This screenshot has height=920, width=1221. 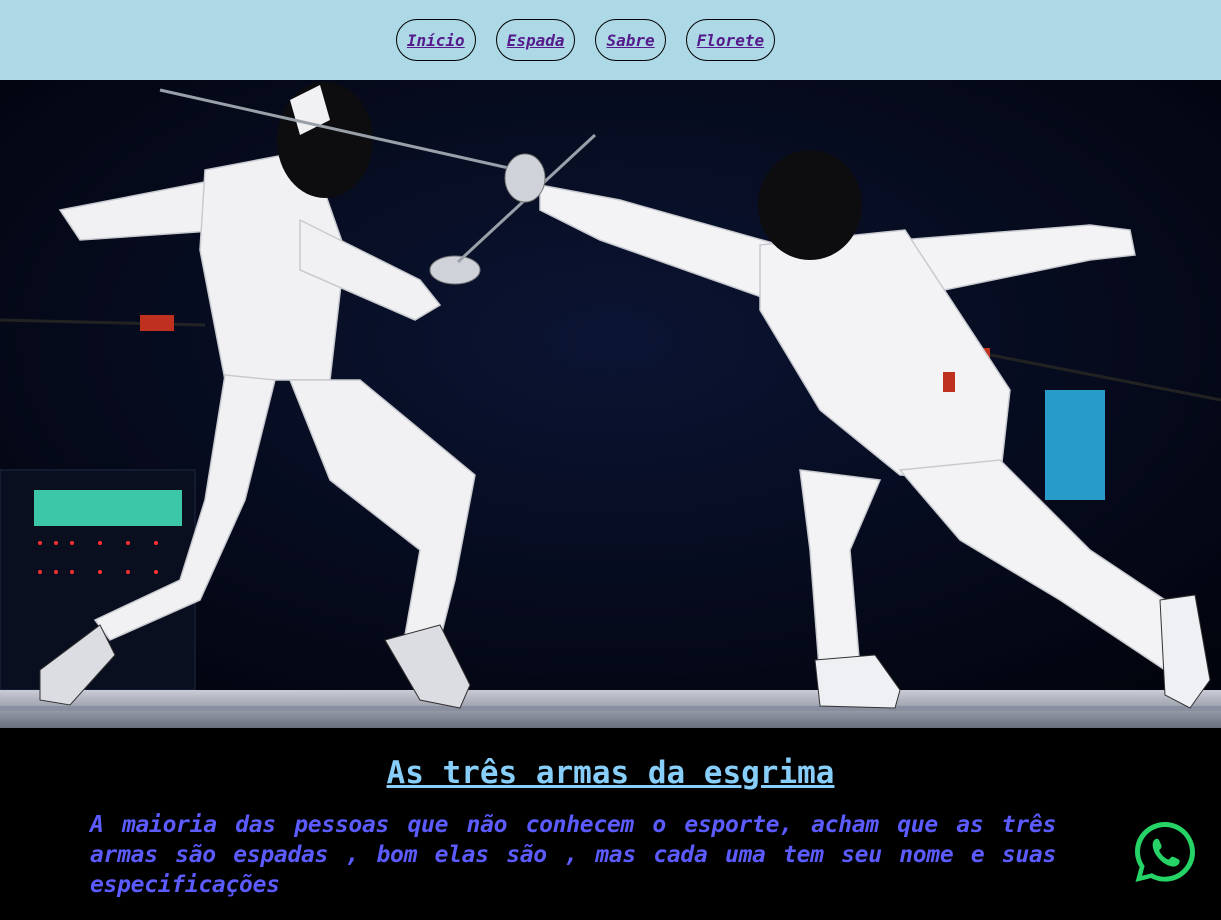 I want to click on nav-link-espada: Espada, so click(x=536, y=40).